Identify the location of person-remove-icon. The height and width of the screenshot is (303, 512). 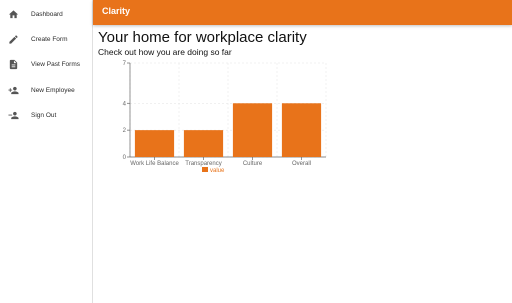
(13, 115).